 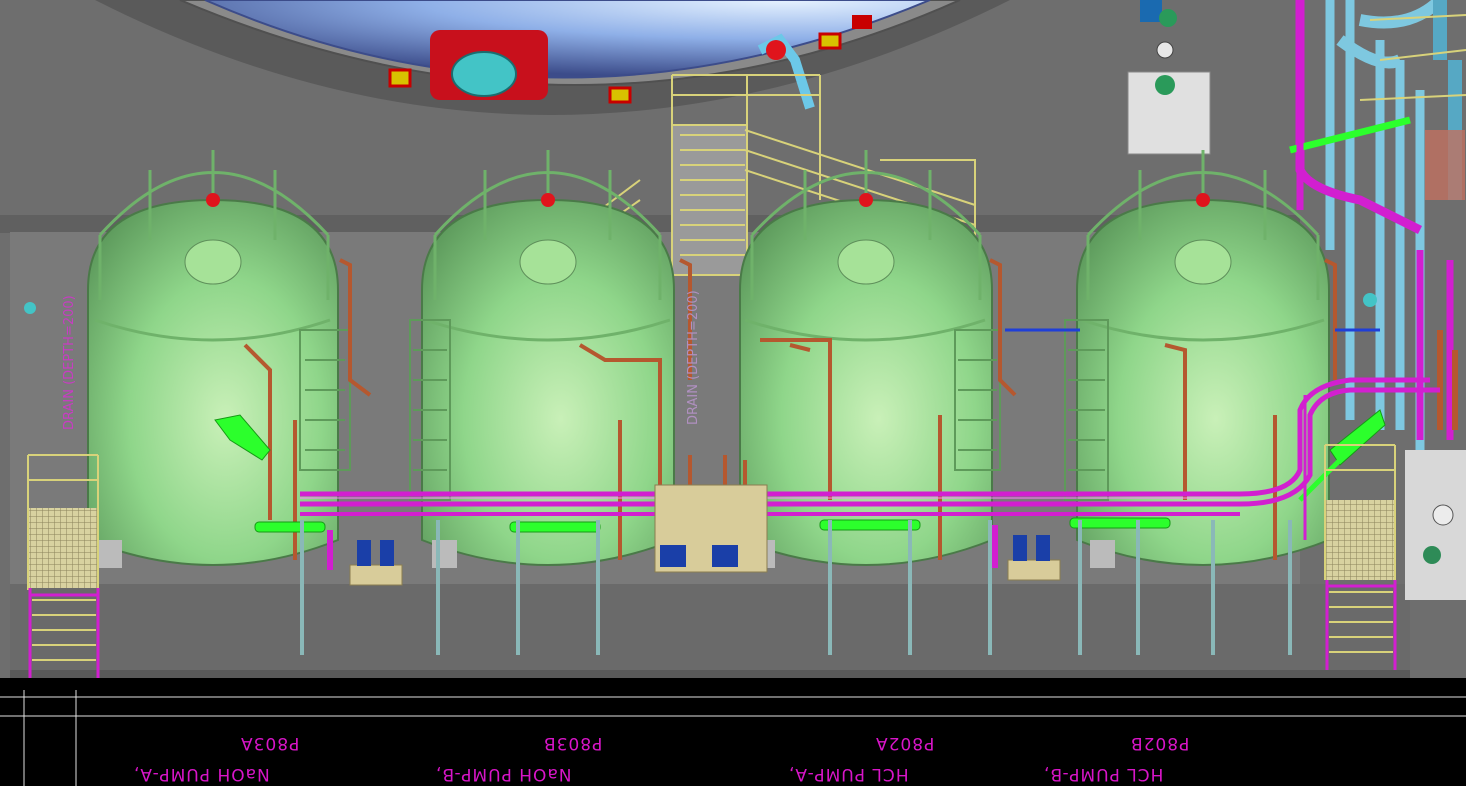 What do you see at coordinates (848, 774) in the screenshot?
I see `tank-name-label: HCL PUMP-A,` at bounding box center [848, 774].